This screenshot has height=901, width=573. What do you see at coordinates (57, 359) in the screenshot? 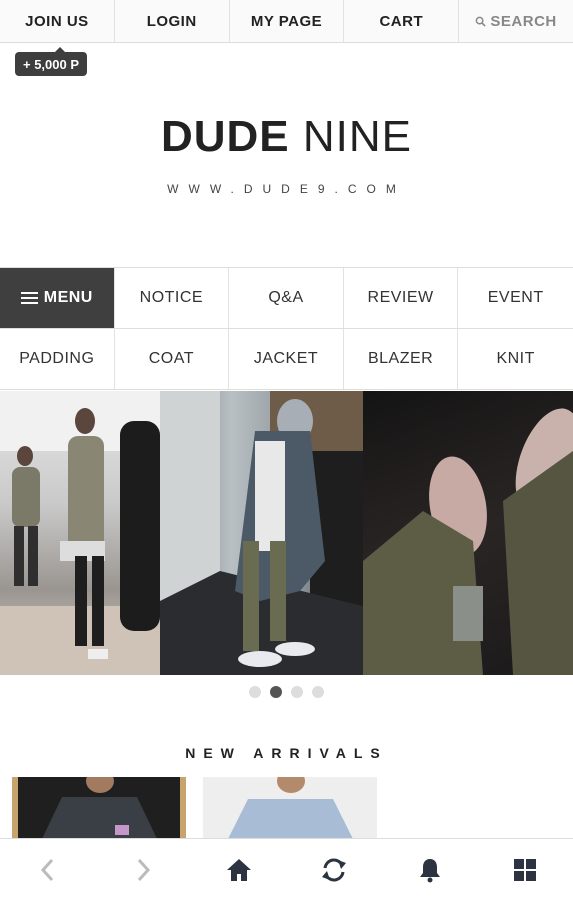
I see `menu-item-padding: PADDING` at bounding box center [57, 359].